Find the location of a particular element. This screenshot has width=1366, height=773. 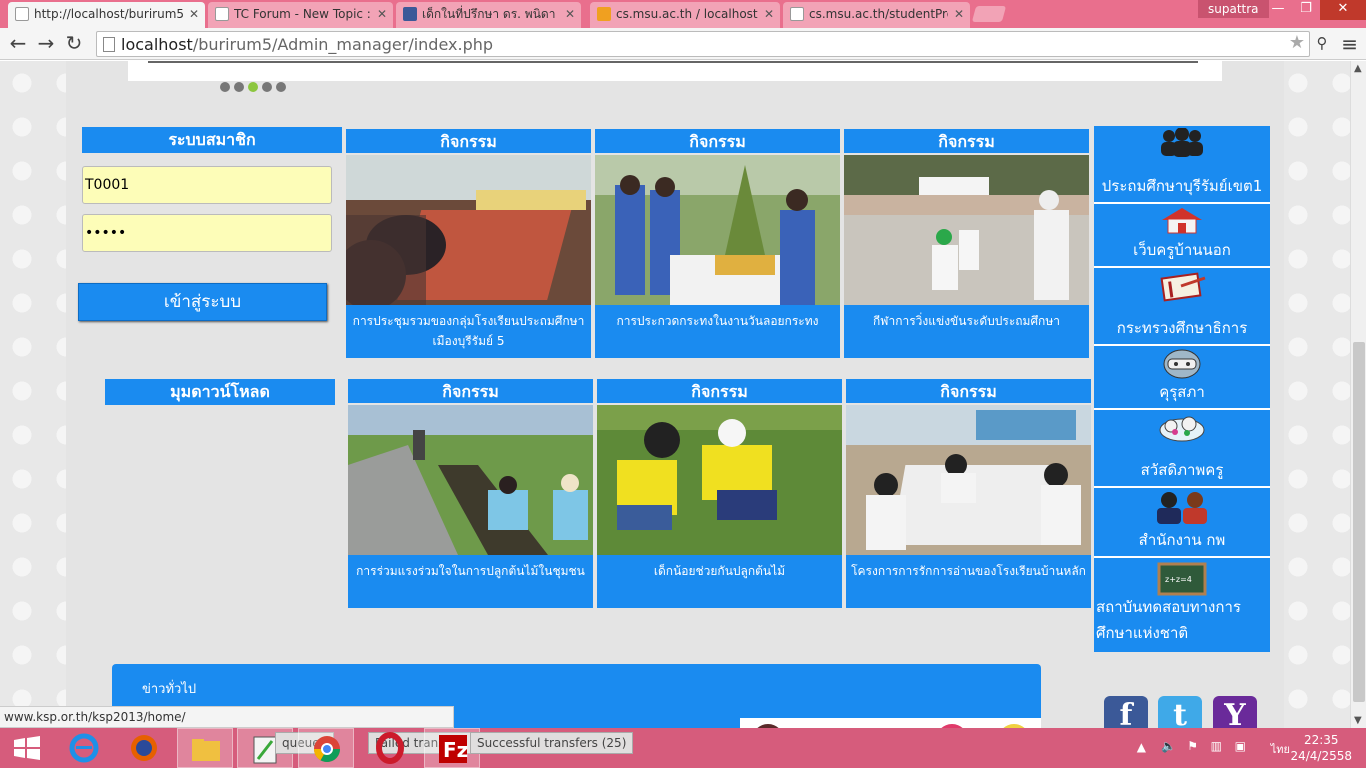

svg-text: Fz is located at coordinates (455, 750).